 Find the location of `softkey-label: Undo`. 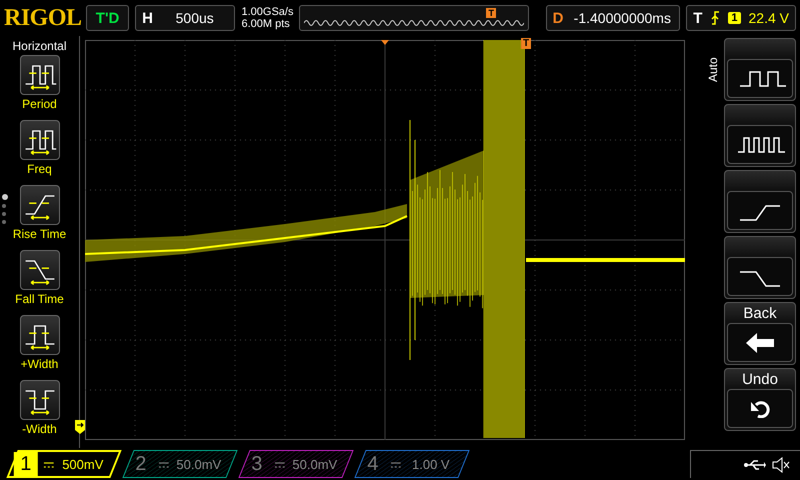

softkey-label: Undo is located at coordinates (760, 380).